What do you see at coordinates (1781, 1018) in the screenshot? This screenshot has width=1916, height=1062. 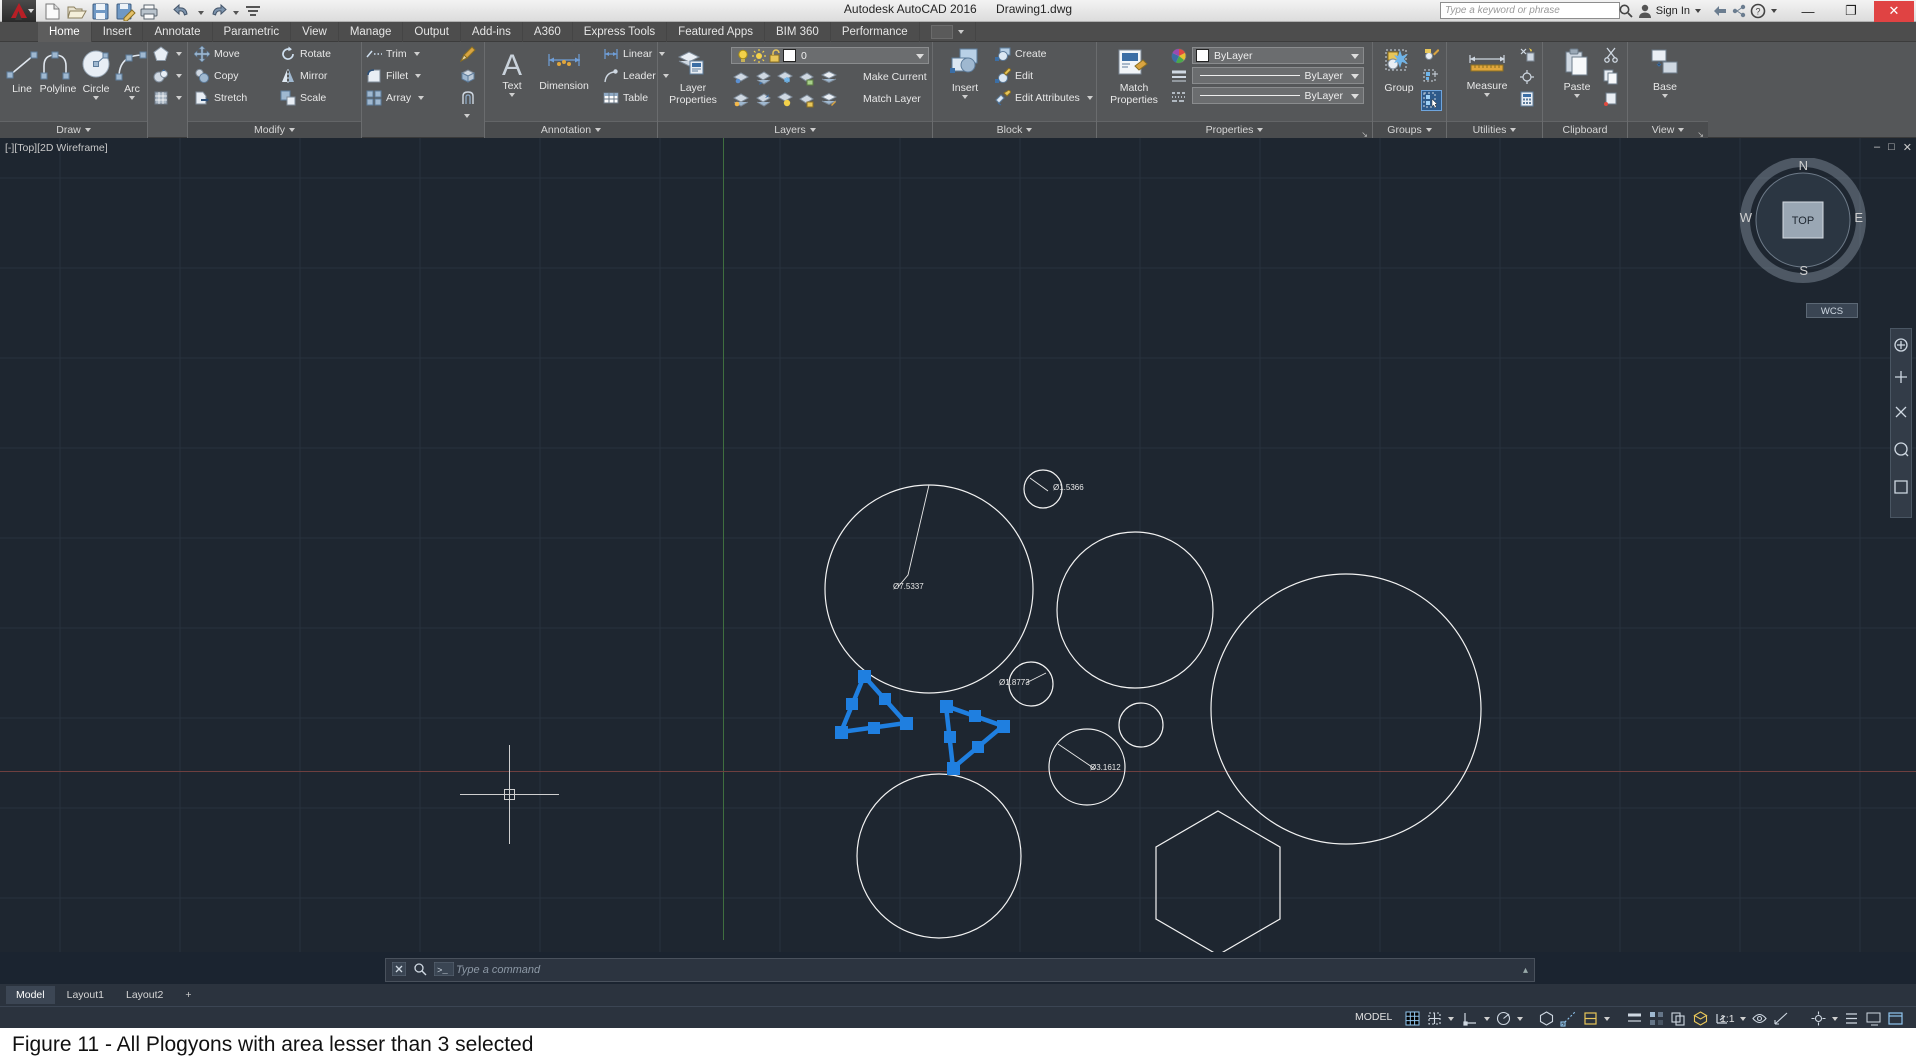 I see `autoscale-icon` at bounding box center [1781, 1018].